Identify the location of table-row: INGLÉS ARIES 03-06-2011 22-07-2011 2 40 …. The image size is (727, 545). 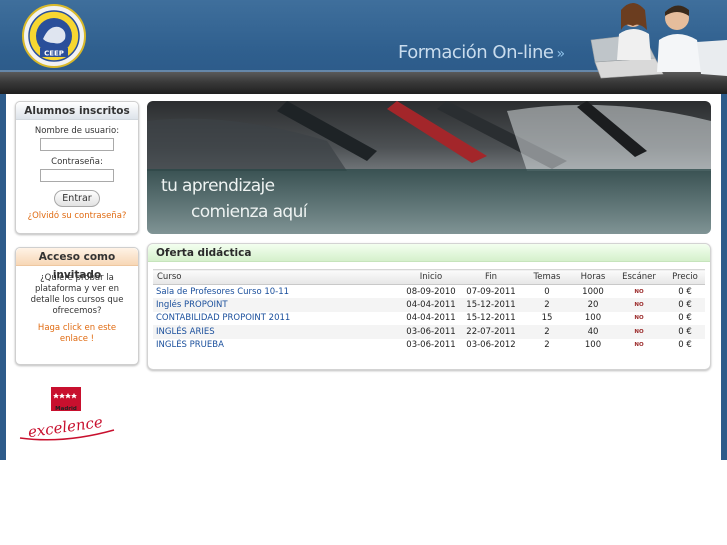
(429, 332).